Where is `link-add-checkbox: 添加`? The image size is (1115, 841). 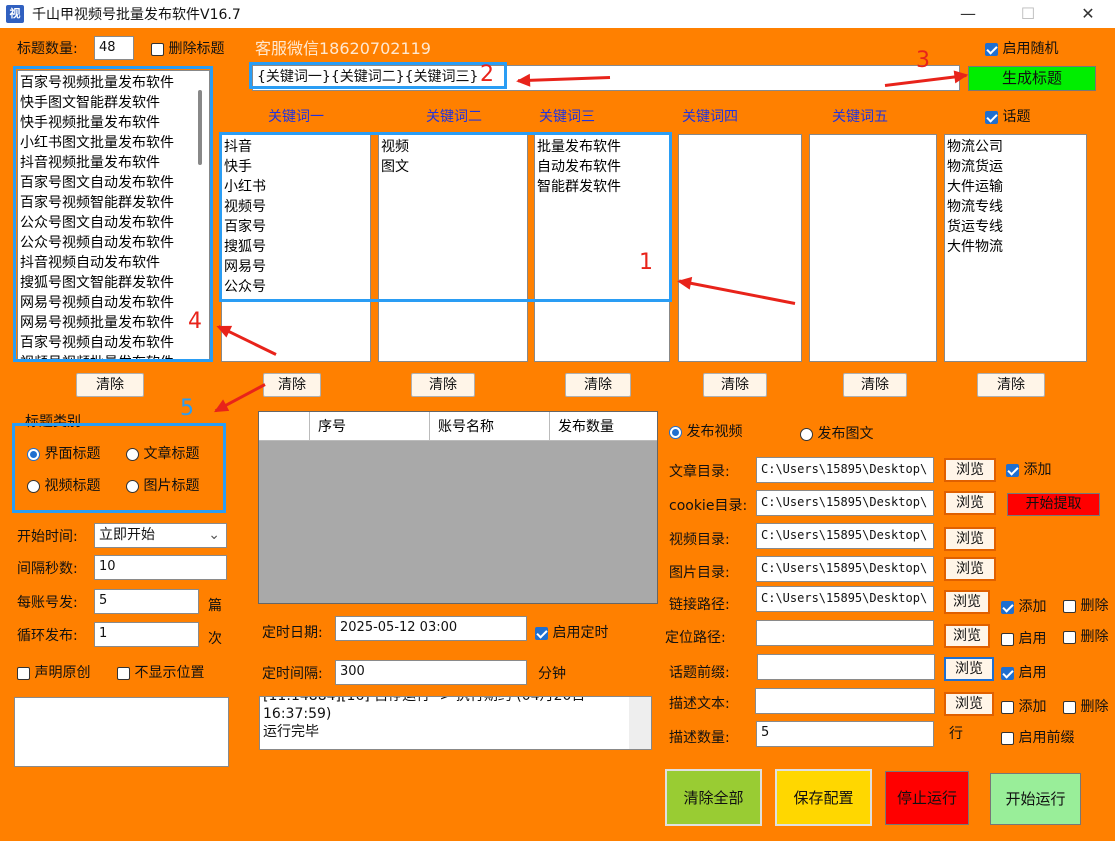 link-add-checkbox: 添加 is located at coordinates (1023, 606).